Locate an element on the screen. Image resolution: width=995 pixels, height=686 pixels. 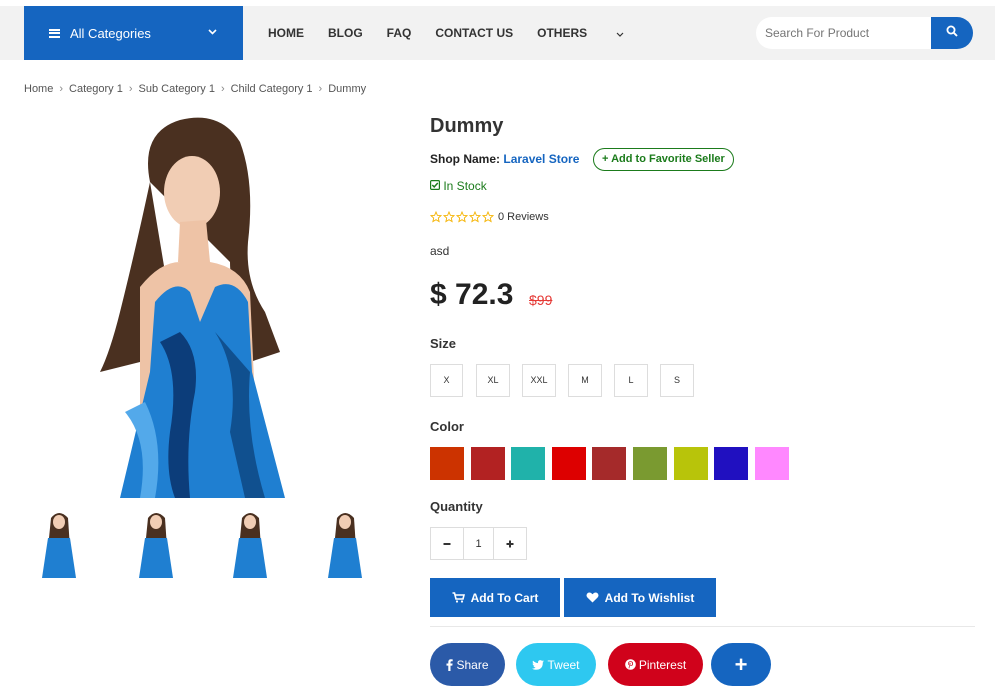
stock-label: In Stock is located at coordinates (465, 186).